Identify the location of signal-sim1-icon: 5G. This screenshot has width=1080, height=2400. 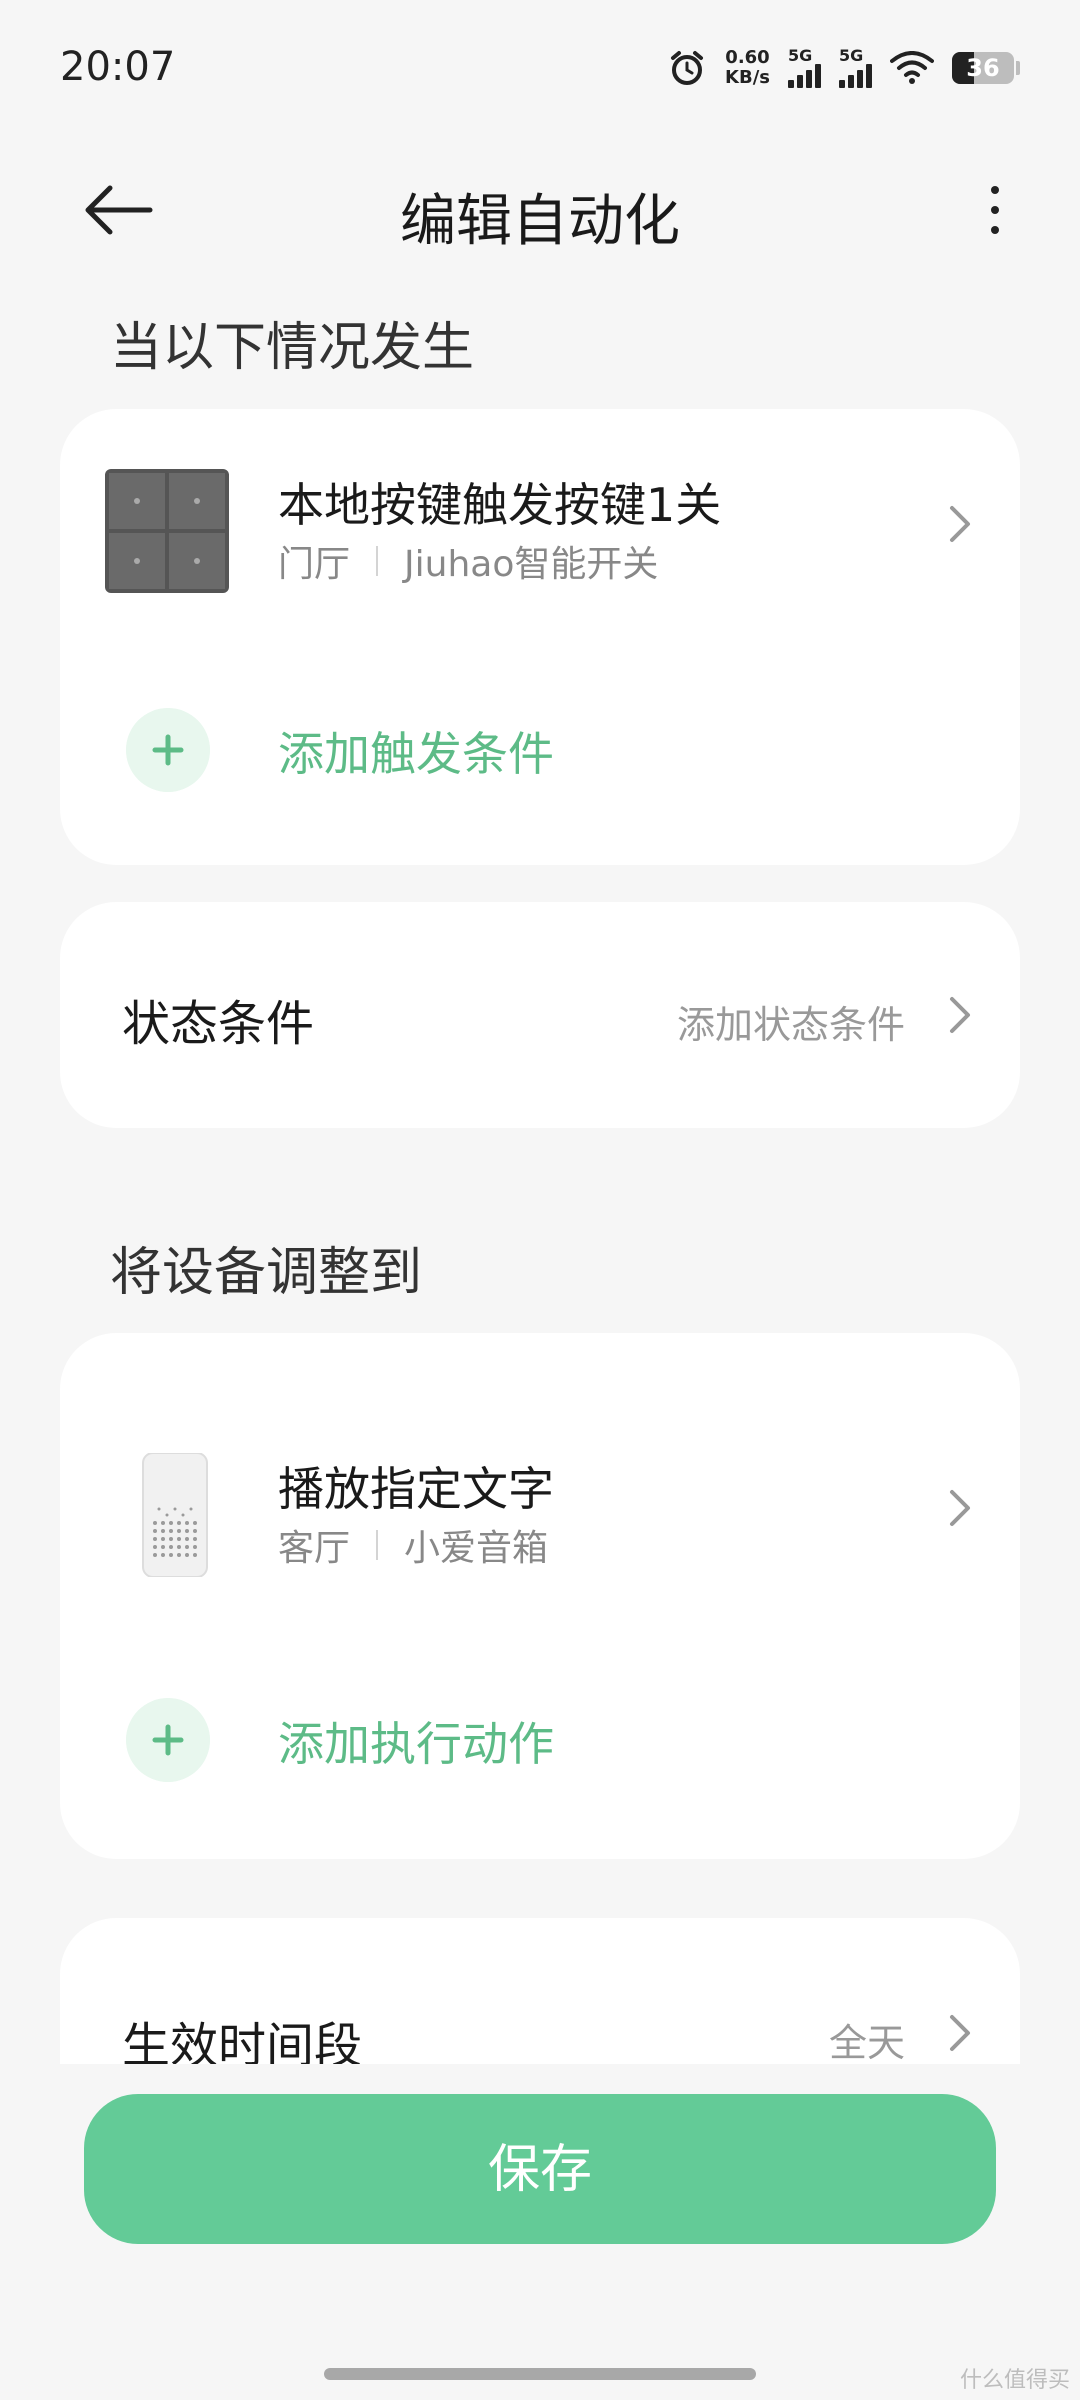
(804, 68).